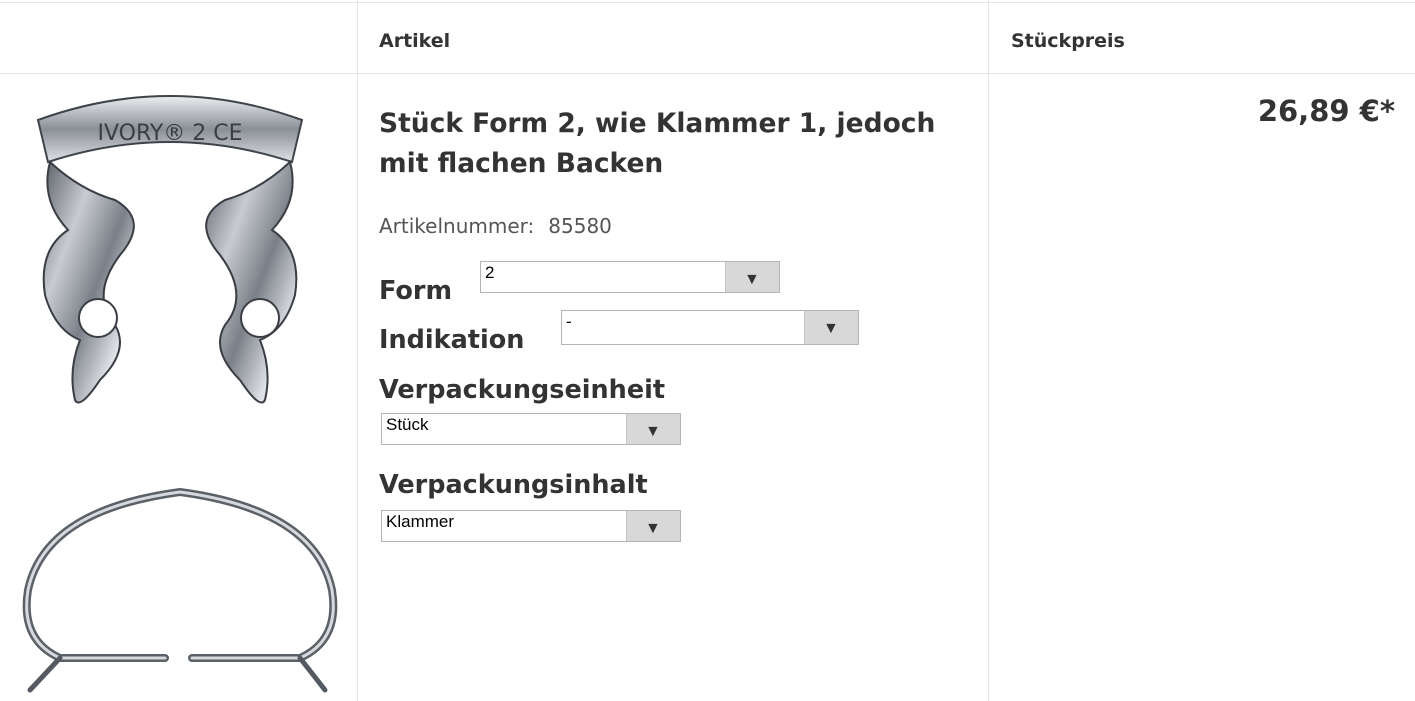  What do you see at coordinates (531, 526) in the screenshot?
I see `verpackungsinhalt-select: Klammer ▼` at bounding box center [531, 526].